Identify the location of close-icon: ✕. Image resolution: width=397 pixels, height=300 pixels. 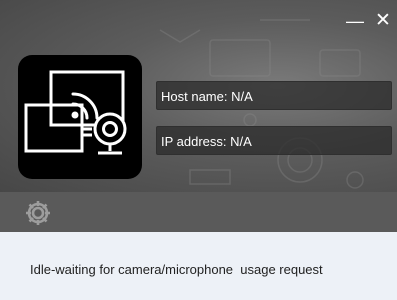
(383, 20).